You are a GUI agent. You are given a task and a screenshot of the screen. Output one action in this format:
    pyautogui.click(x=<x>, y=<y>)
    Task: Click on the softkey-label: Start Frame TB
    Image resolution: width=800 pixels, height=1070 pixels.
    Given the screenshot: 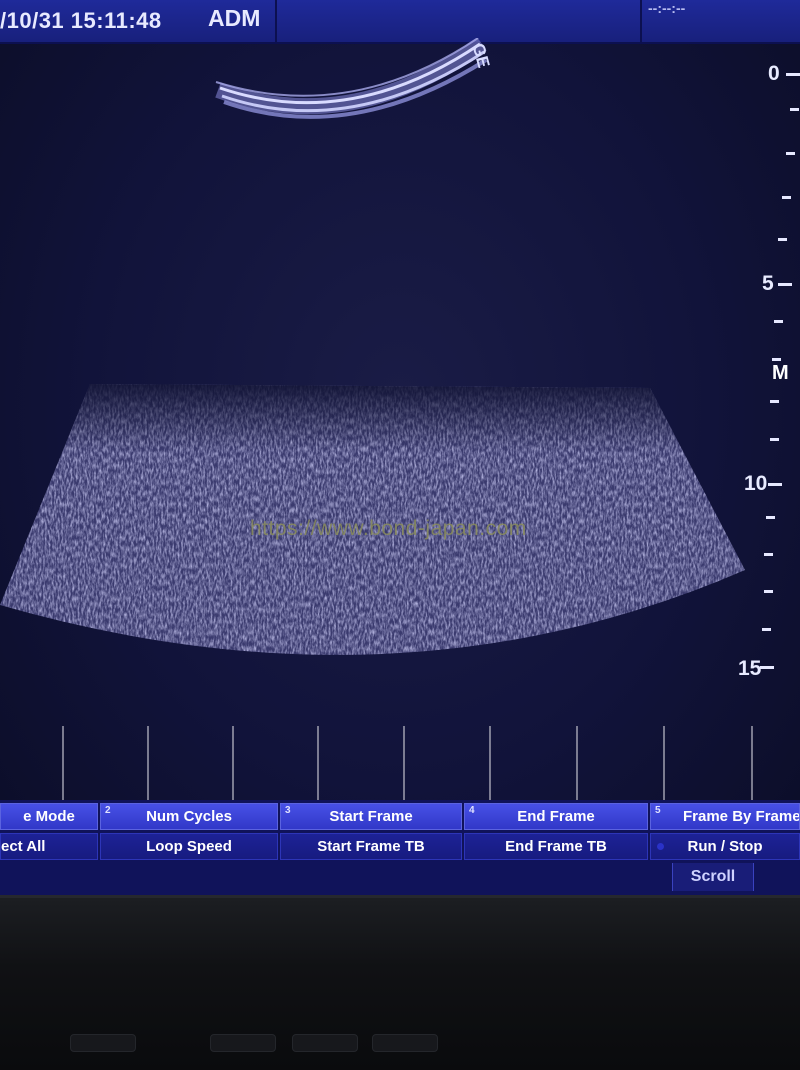 What is the action you would take?
    pyautogui.click(x=371, y=846)
    